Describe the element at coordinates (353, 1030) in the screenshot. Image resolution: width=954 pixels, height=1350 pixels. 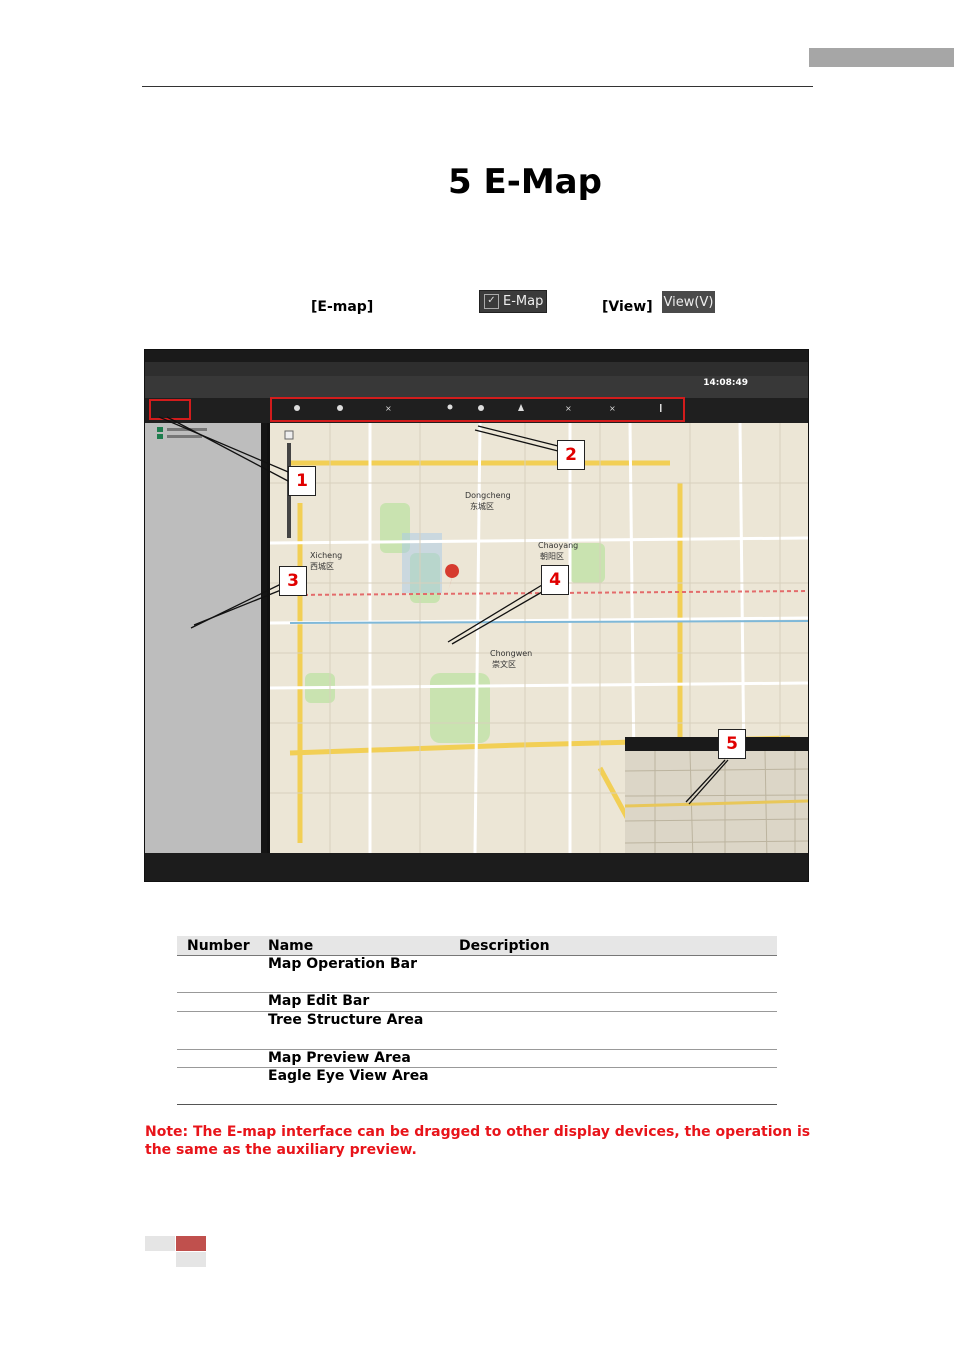
I see `row-name: Tree Structure Area` at that location.